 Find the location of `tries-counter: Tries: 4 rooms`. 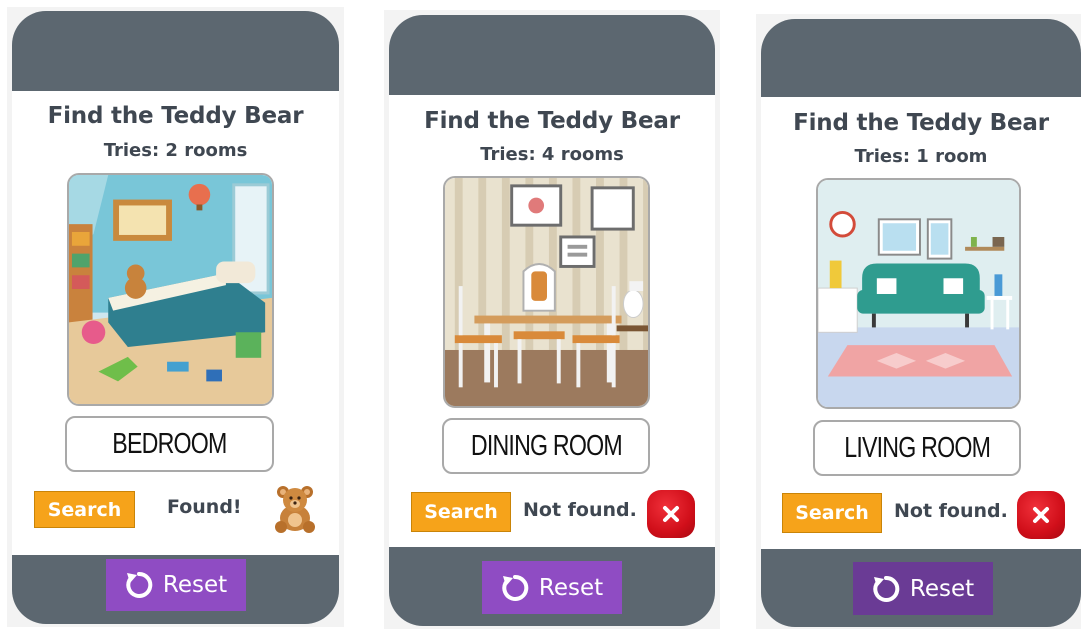

tries-counter: Tries: 4 rooms is located at coordinates (552, 154).